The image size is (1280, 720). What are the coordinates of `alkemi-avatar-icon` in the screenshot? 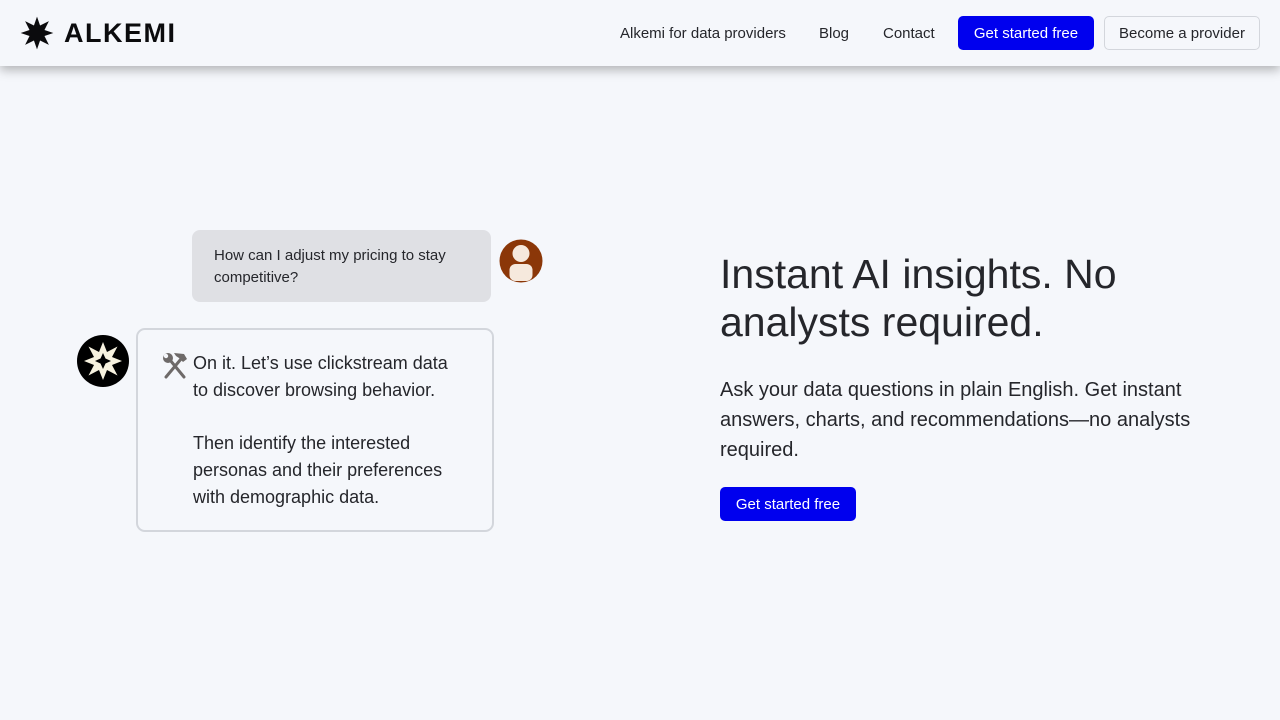 It's located at (103, 361).